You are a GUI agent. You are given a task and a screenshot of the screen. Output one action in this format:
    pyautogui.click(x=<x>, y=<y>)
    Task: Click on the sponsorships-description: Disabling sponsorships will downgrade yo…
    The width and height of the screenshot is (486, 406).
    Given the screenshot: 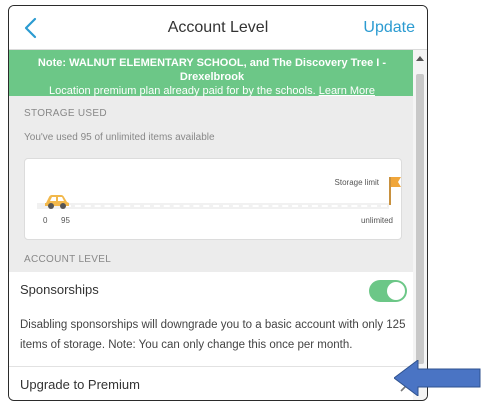 What is the action you would take?
    pyautogui.click(x=212, y=337)
    